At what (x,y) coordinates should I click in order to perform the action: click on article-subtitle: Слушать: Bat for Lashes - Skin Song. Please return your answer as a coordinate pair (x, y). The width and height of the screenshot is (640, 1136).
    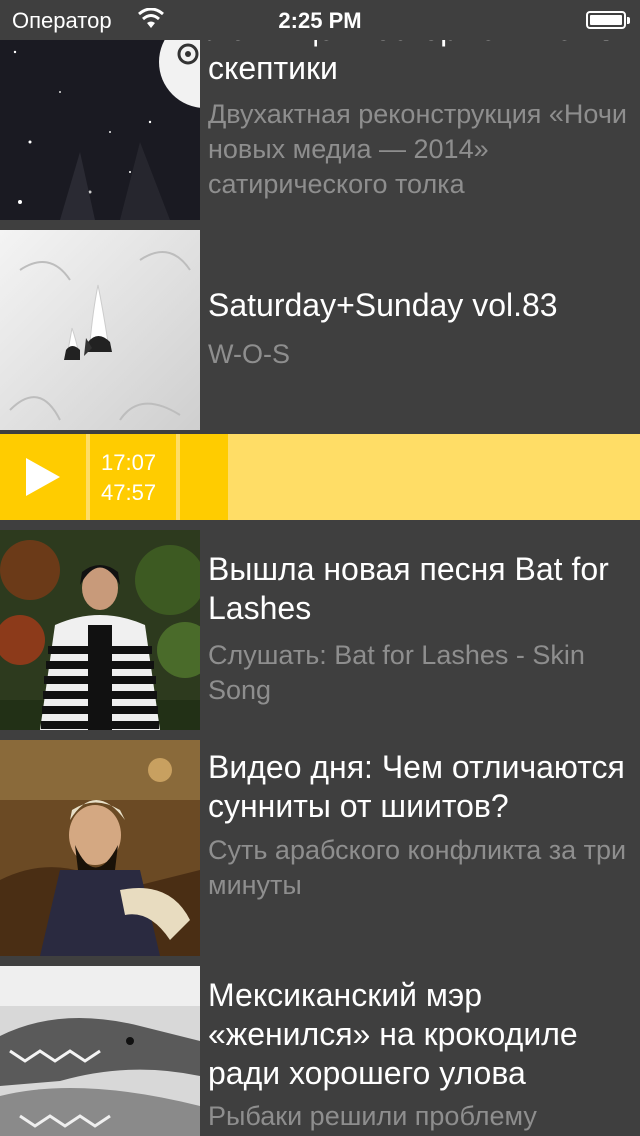
    Looking at the image, I should click on (396, 672).